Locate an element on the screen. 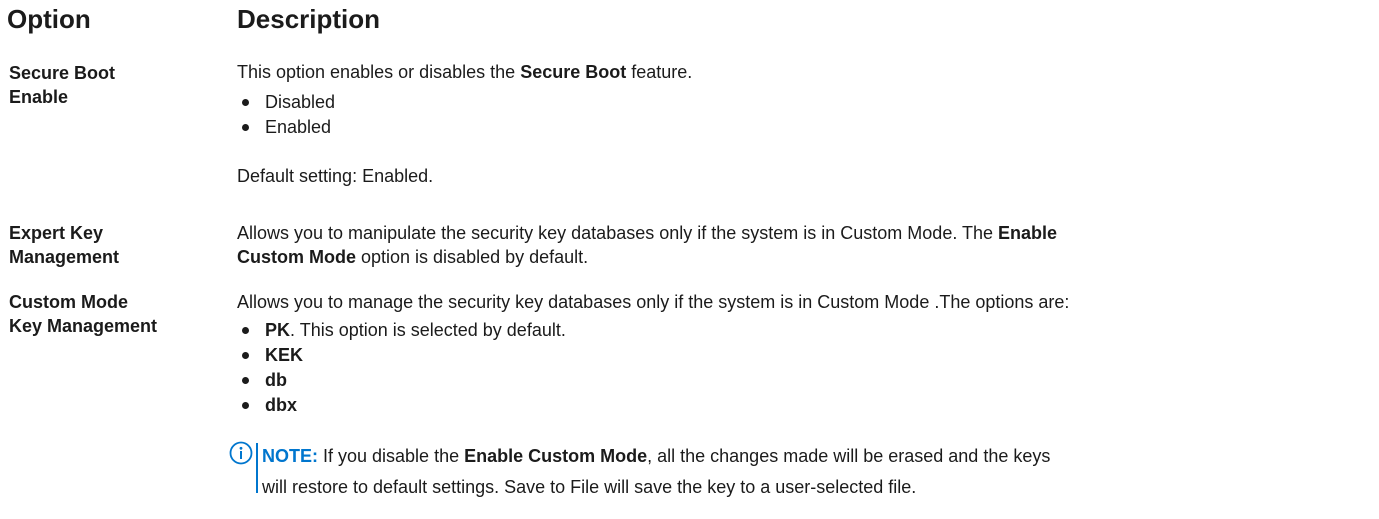  option-label-line: Expert Key is located at coordinates (56, 233).